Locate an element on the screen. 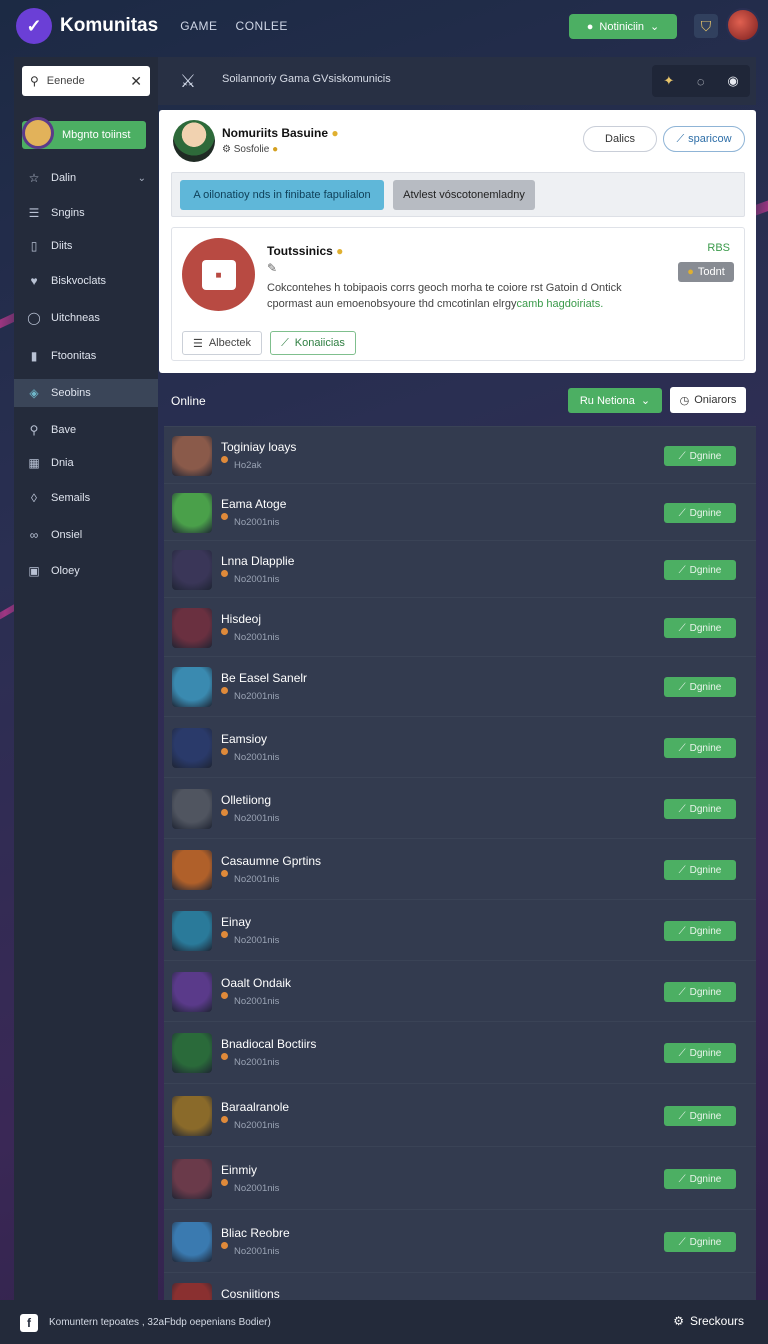 The height and width of the screenshot is (1344, 768). list-item: Eama Atoge No2001nis ⟋ Dgnine is located at coordinates (460, 511).